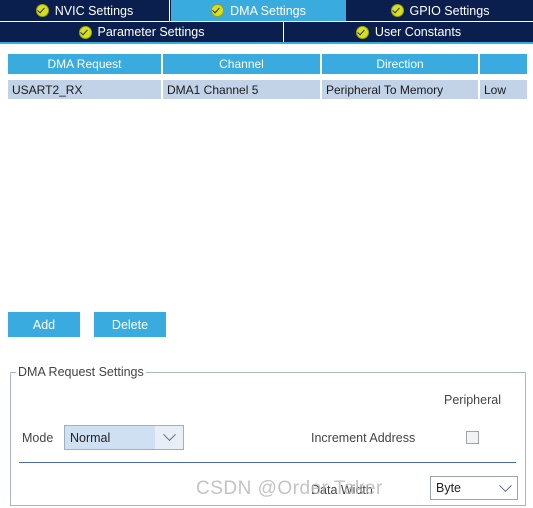  Describe the element at coordinates (474, 488) in the screenshot. I see `data-width-select: Byte` at that location.